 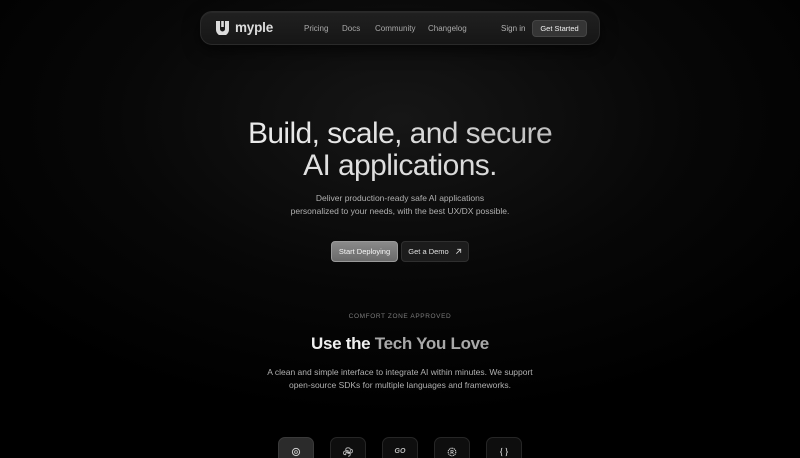 I want to click on brand-name: myple, so click(x=254, y=27).